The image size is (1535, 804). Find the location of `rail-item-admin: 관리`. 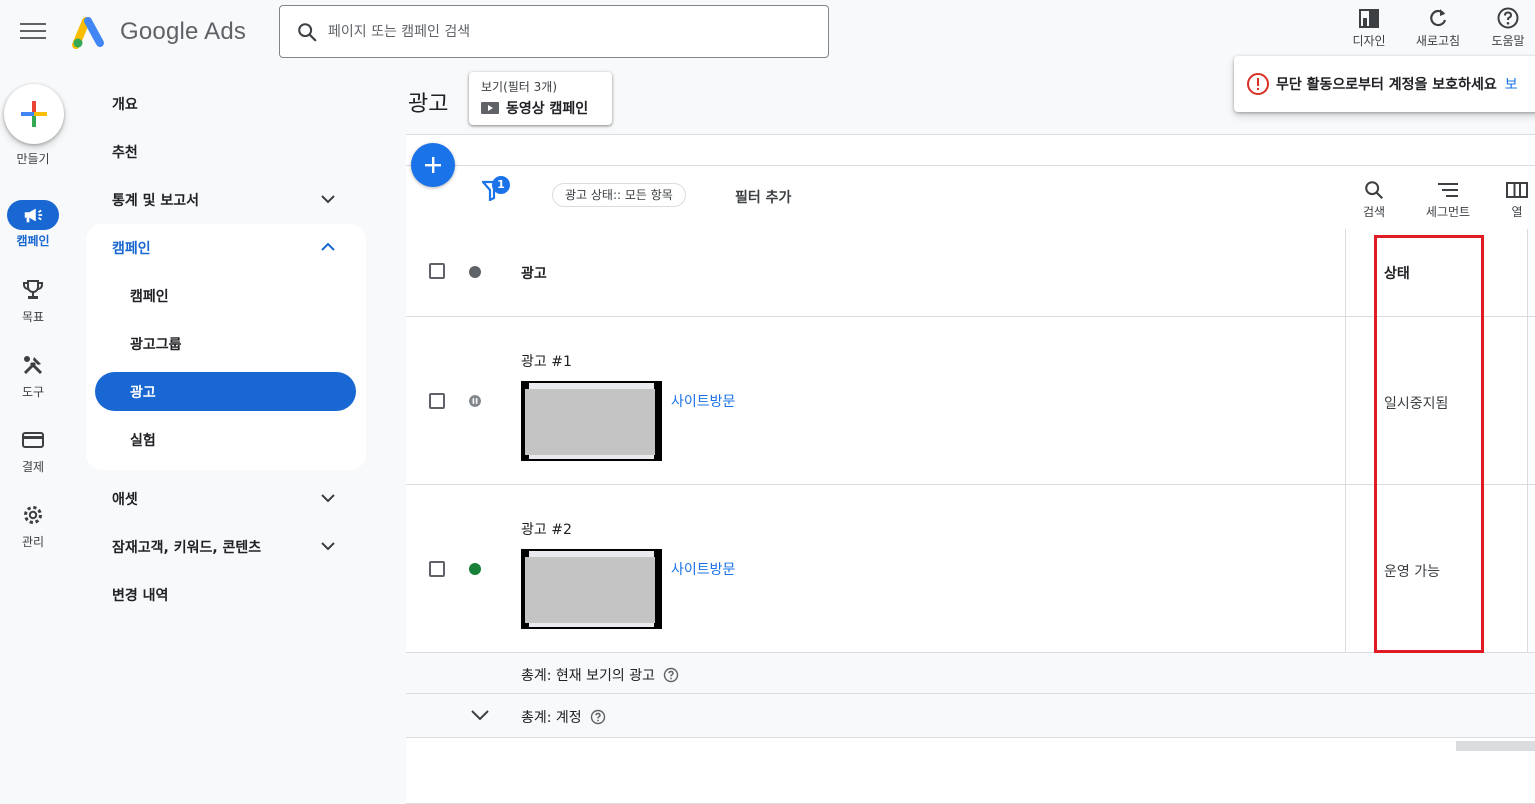

rail-item-admin: 관리 is located at coordinates (33, 524).